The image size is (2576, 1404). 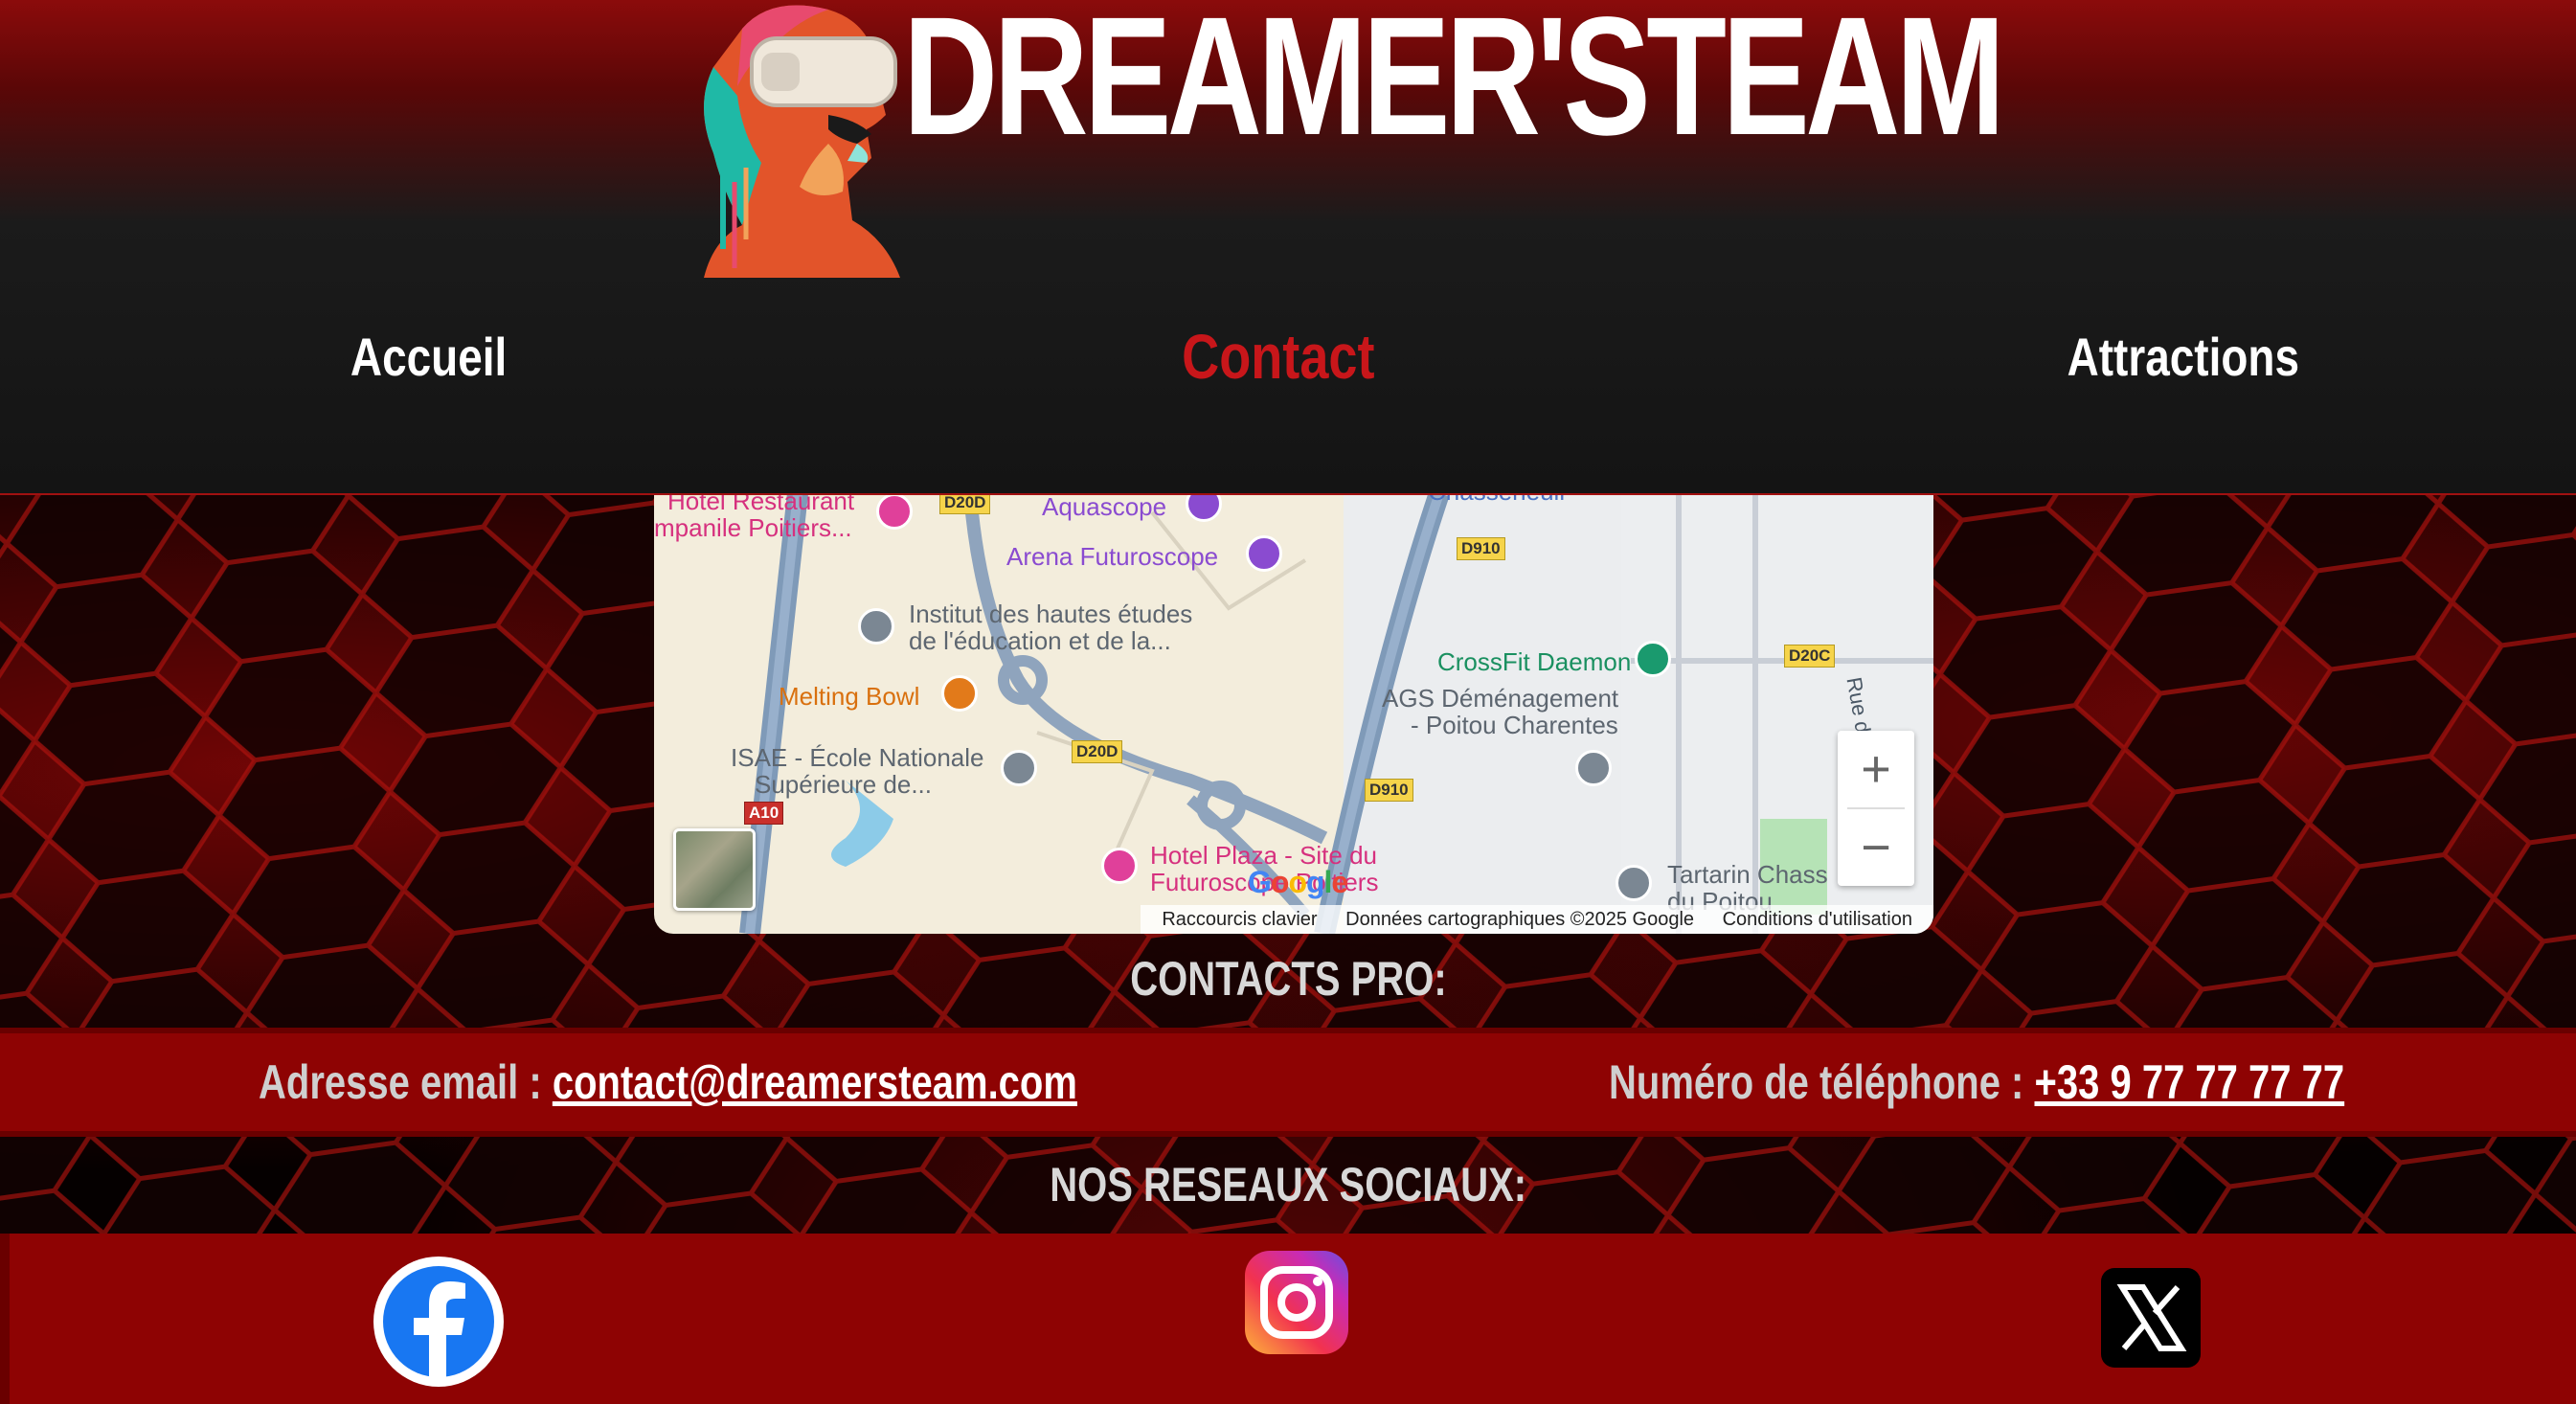 I want to click on nav-contact: Contact, so click(x=1278, y=356).